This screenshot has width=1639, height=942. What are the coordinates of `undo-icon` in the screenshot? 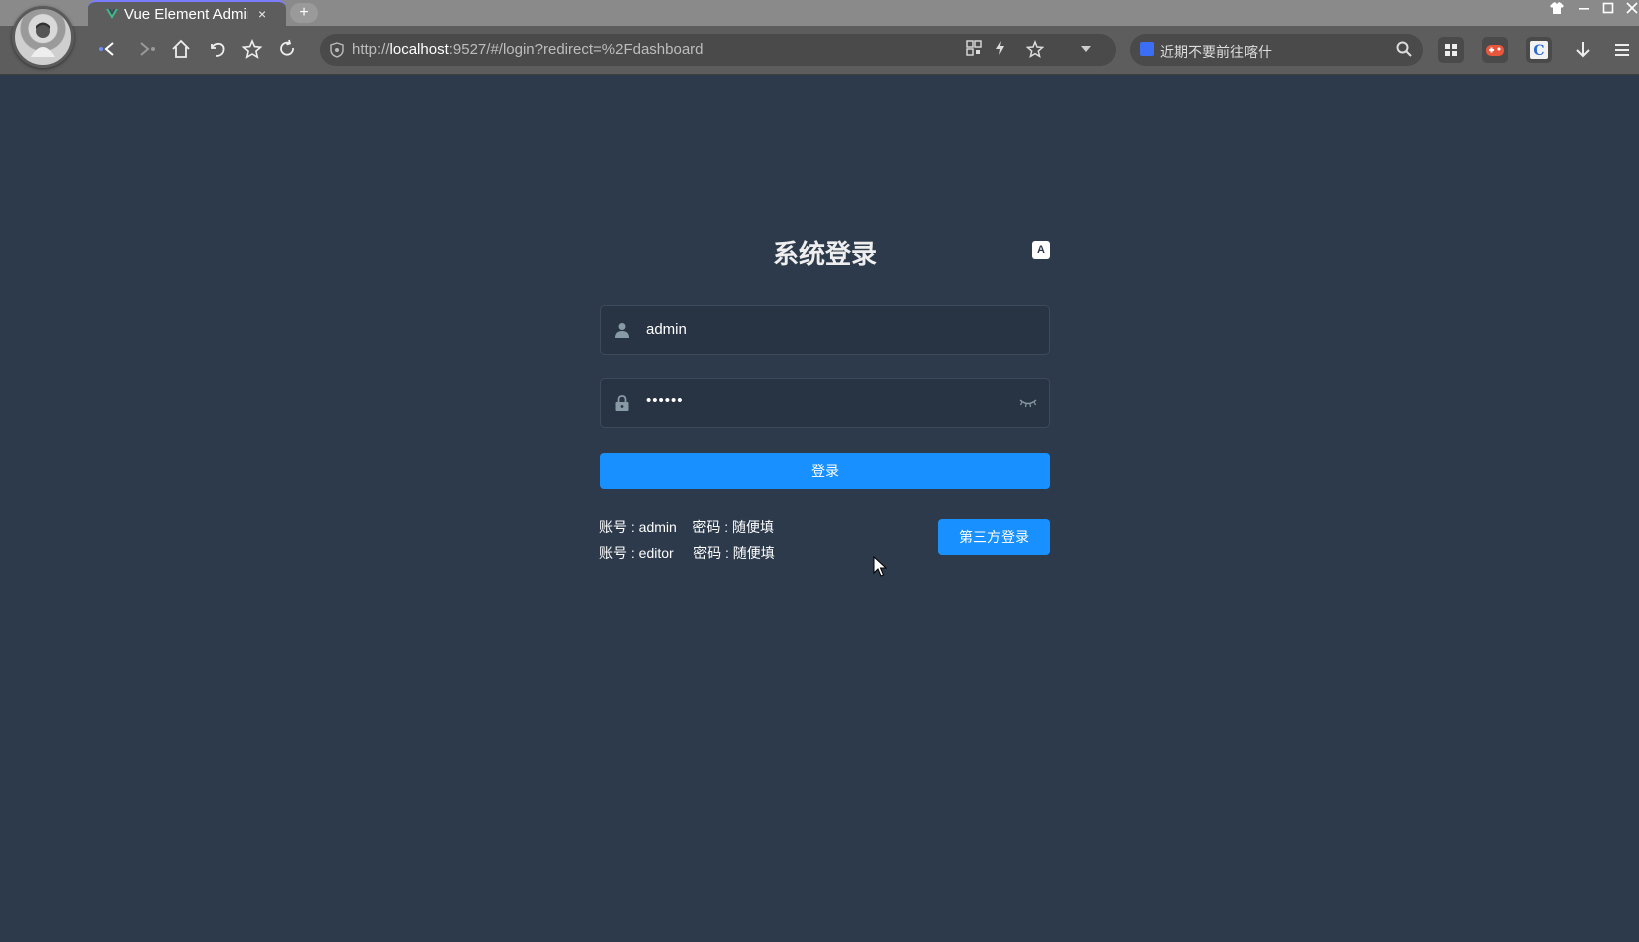 It's located at (217, 49).